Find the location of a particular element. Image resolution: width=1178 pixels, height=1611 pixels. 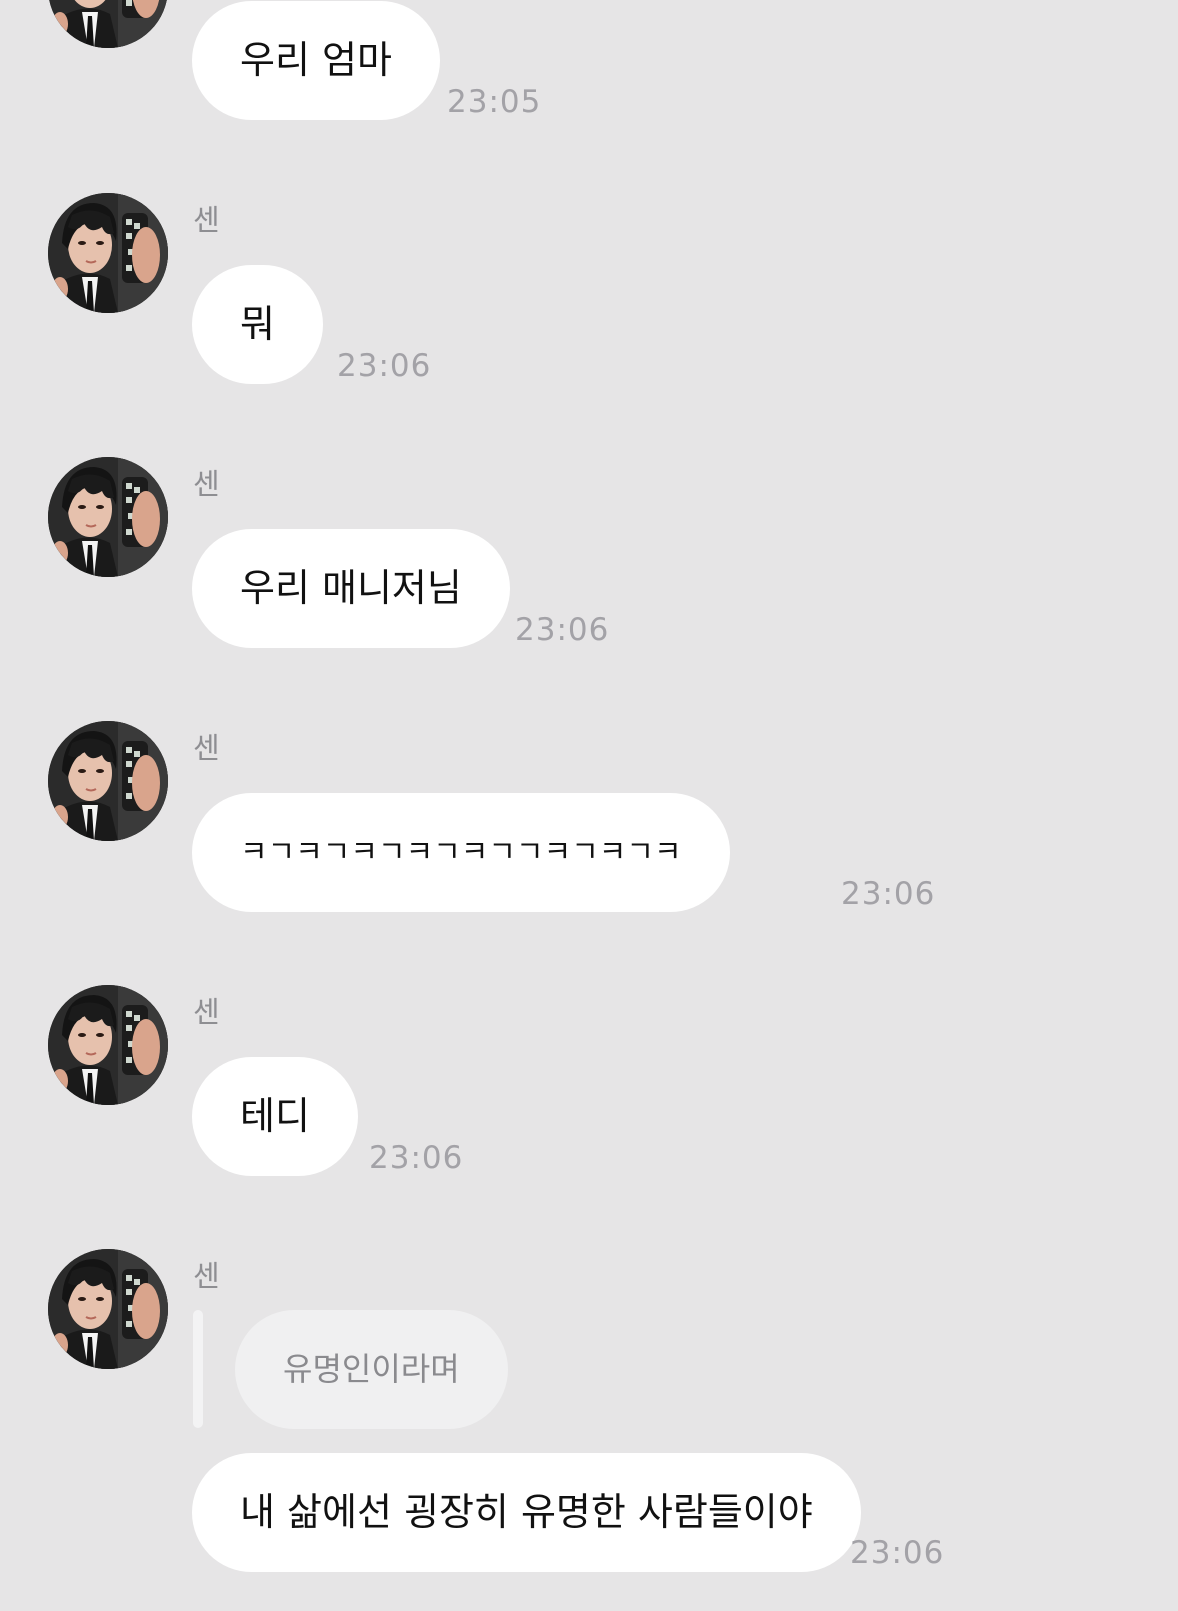

message-bubble: 뭐 is located at coordinates (257, 324).